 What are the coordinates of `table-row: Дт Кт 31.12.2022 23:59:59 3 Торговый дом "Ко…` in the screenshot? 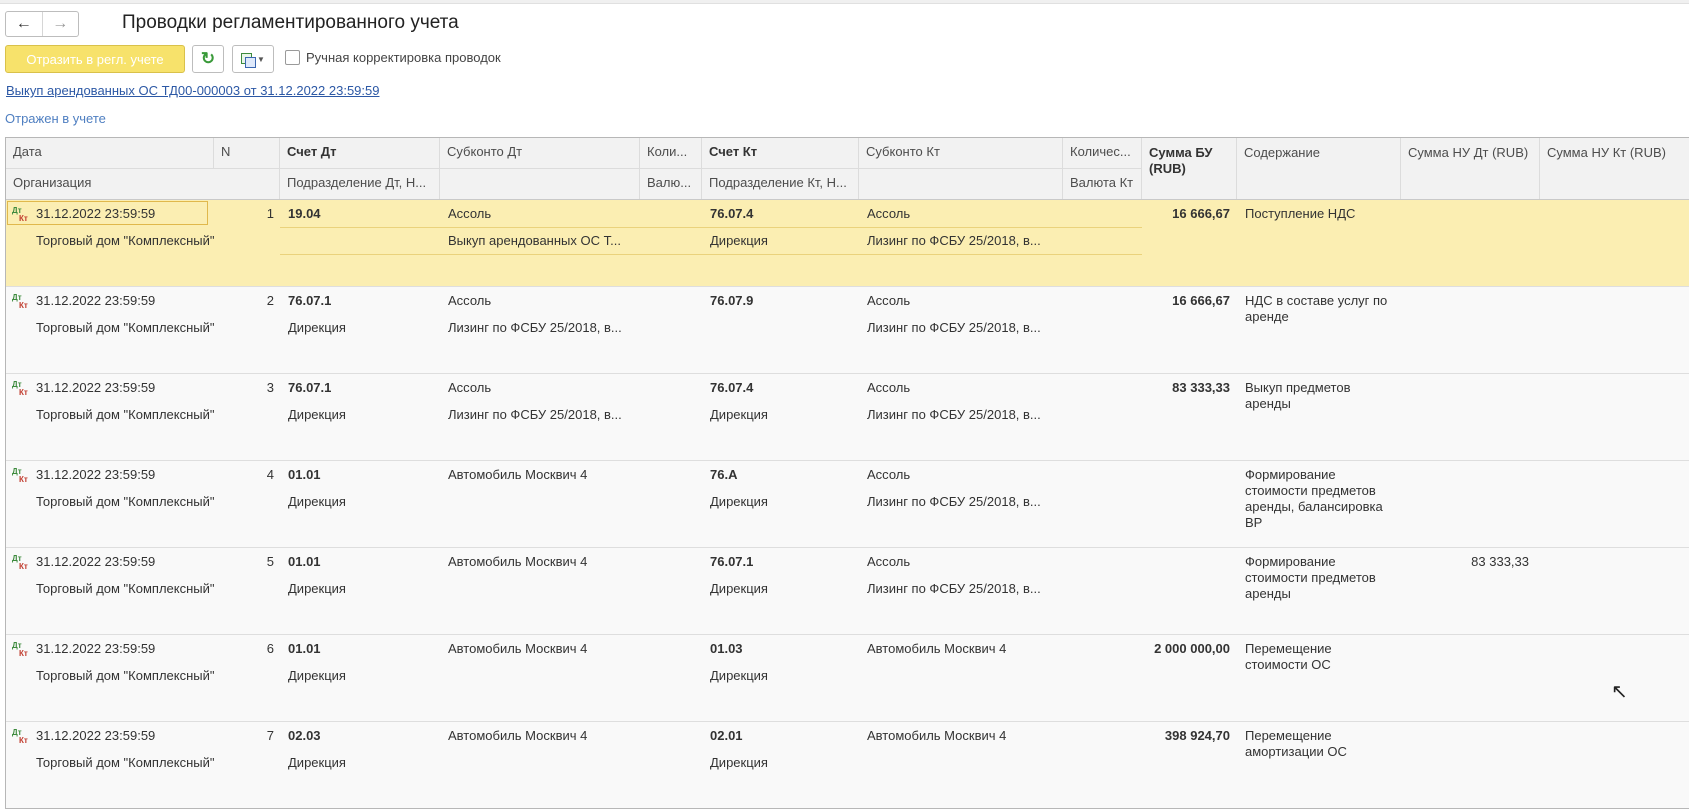 It's located at (847, 417).